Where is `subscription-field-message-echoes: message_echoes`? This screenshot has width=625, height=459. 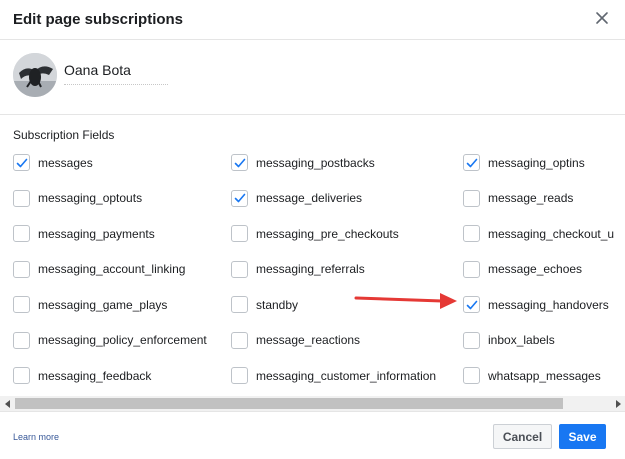 subscription-field-message-echoes: message_echoes is located at coordinates (544, 270).